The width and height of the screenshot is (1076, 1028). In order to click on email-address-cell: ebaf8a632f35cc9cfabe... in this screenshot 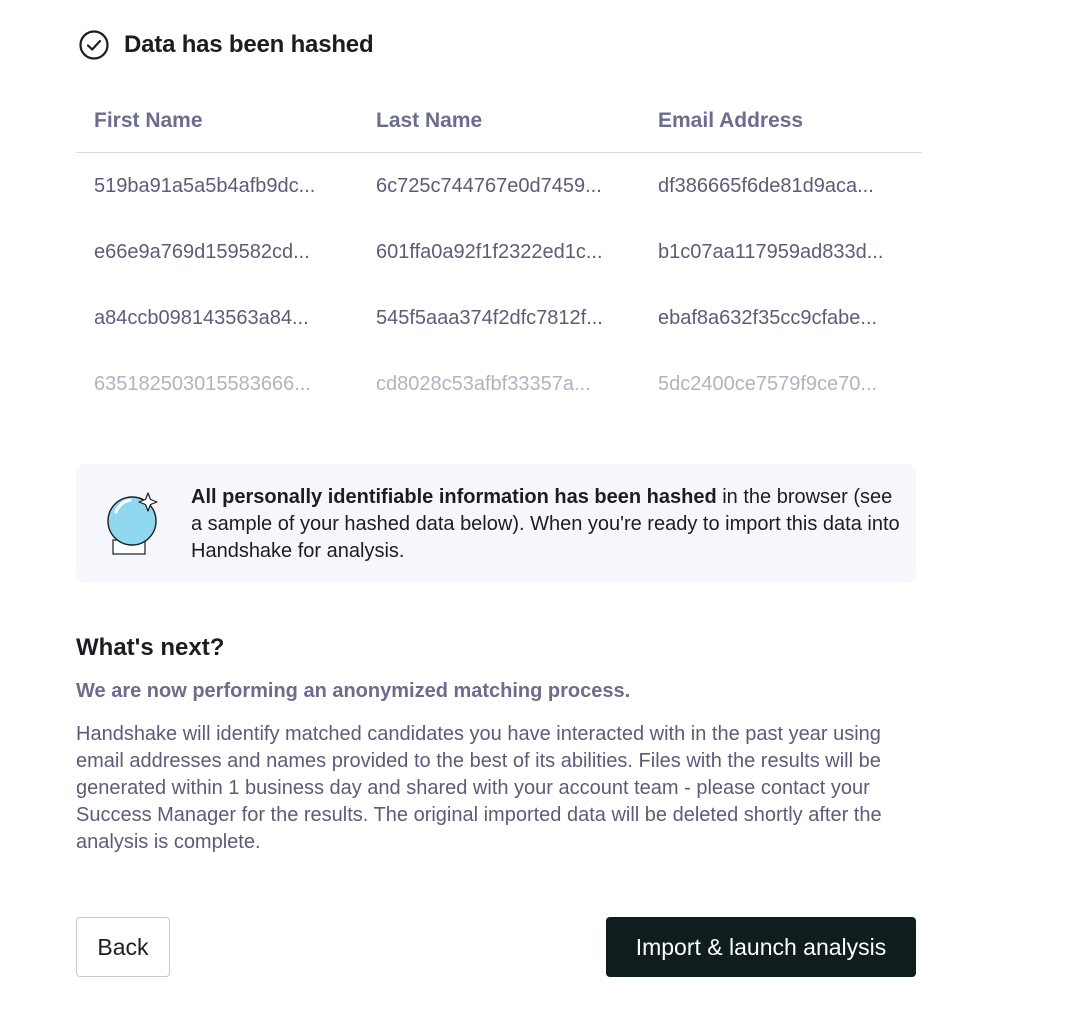, I will do `click(768, 317)`.